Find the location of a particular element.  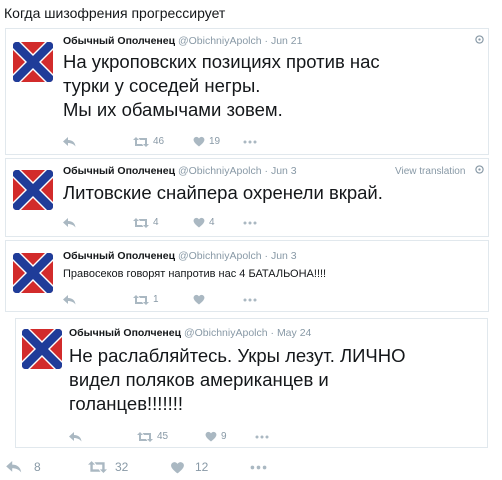

tweet-actions: 1 is located at coordinates (160, 299).